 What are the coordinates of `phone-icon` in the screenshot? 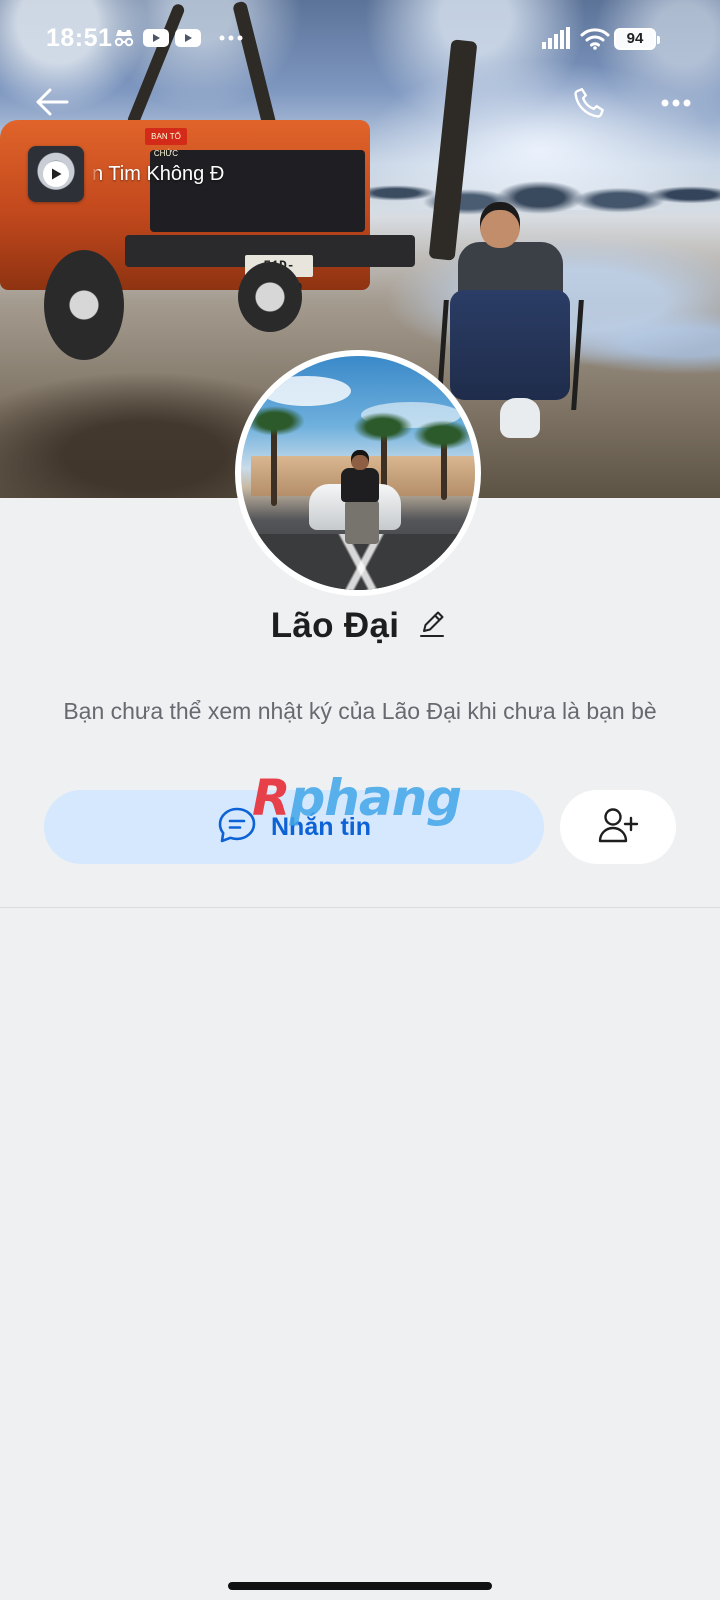 It's located at (590, 104).